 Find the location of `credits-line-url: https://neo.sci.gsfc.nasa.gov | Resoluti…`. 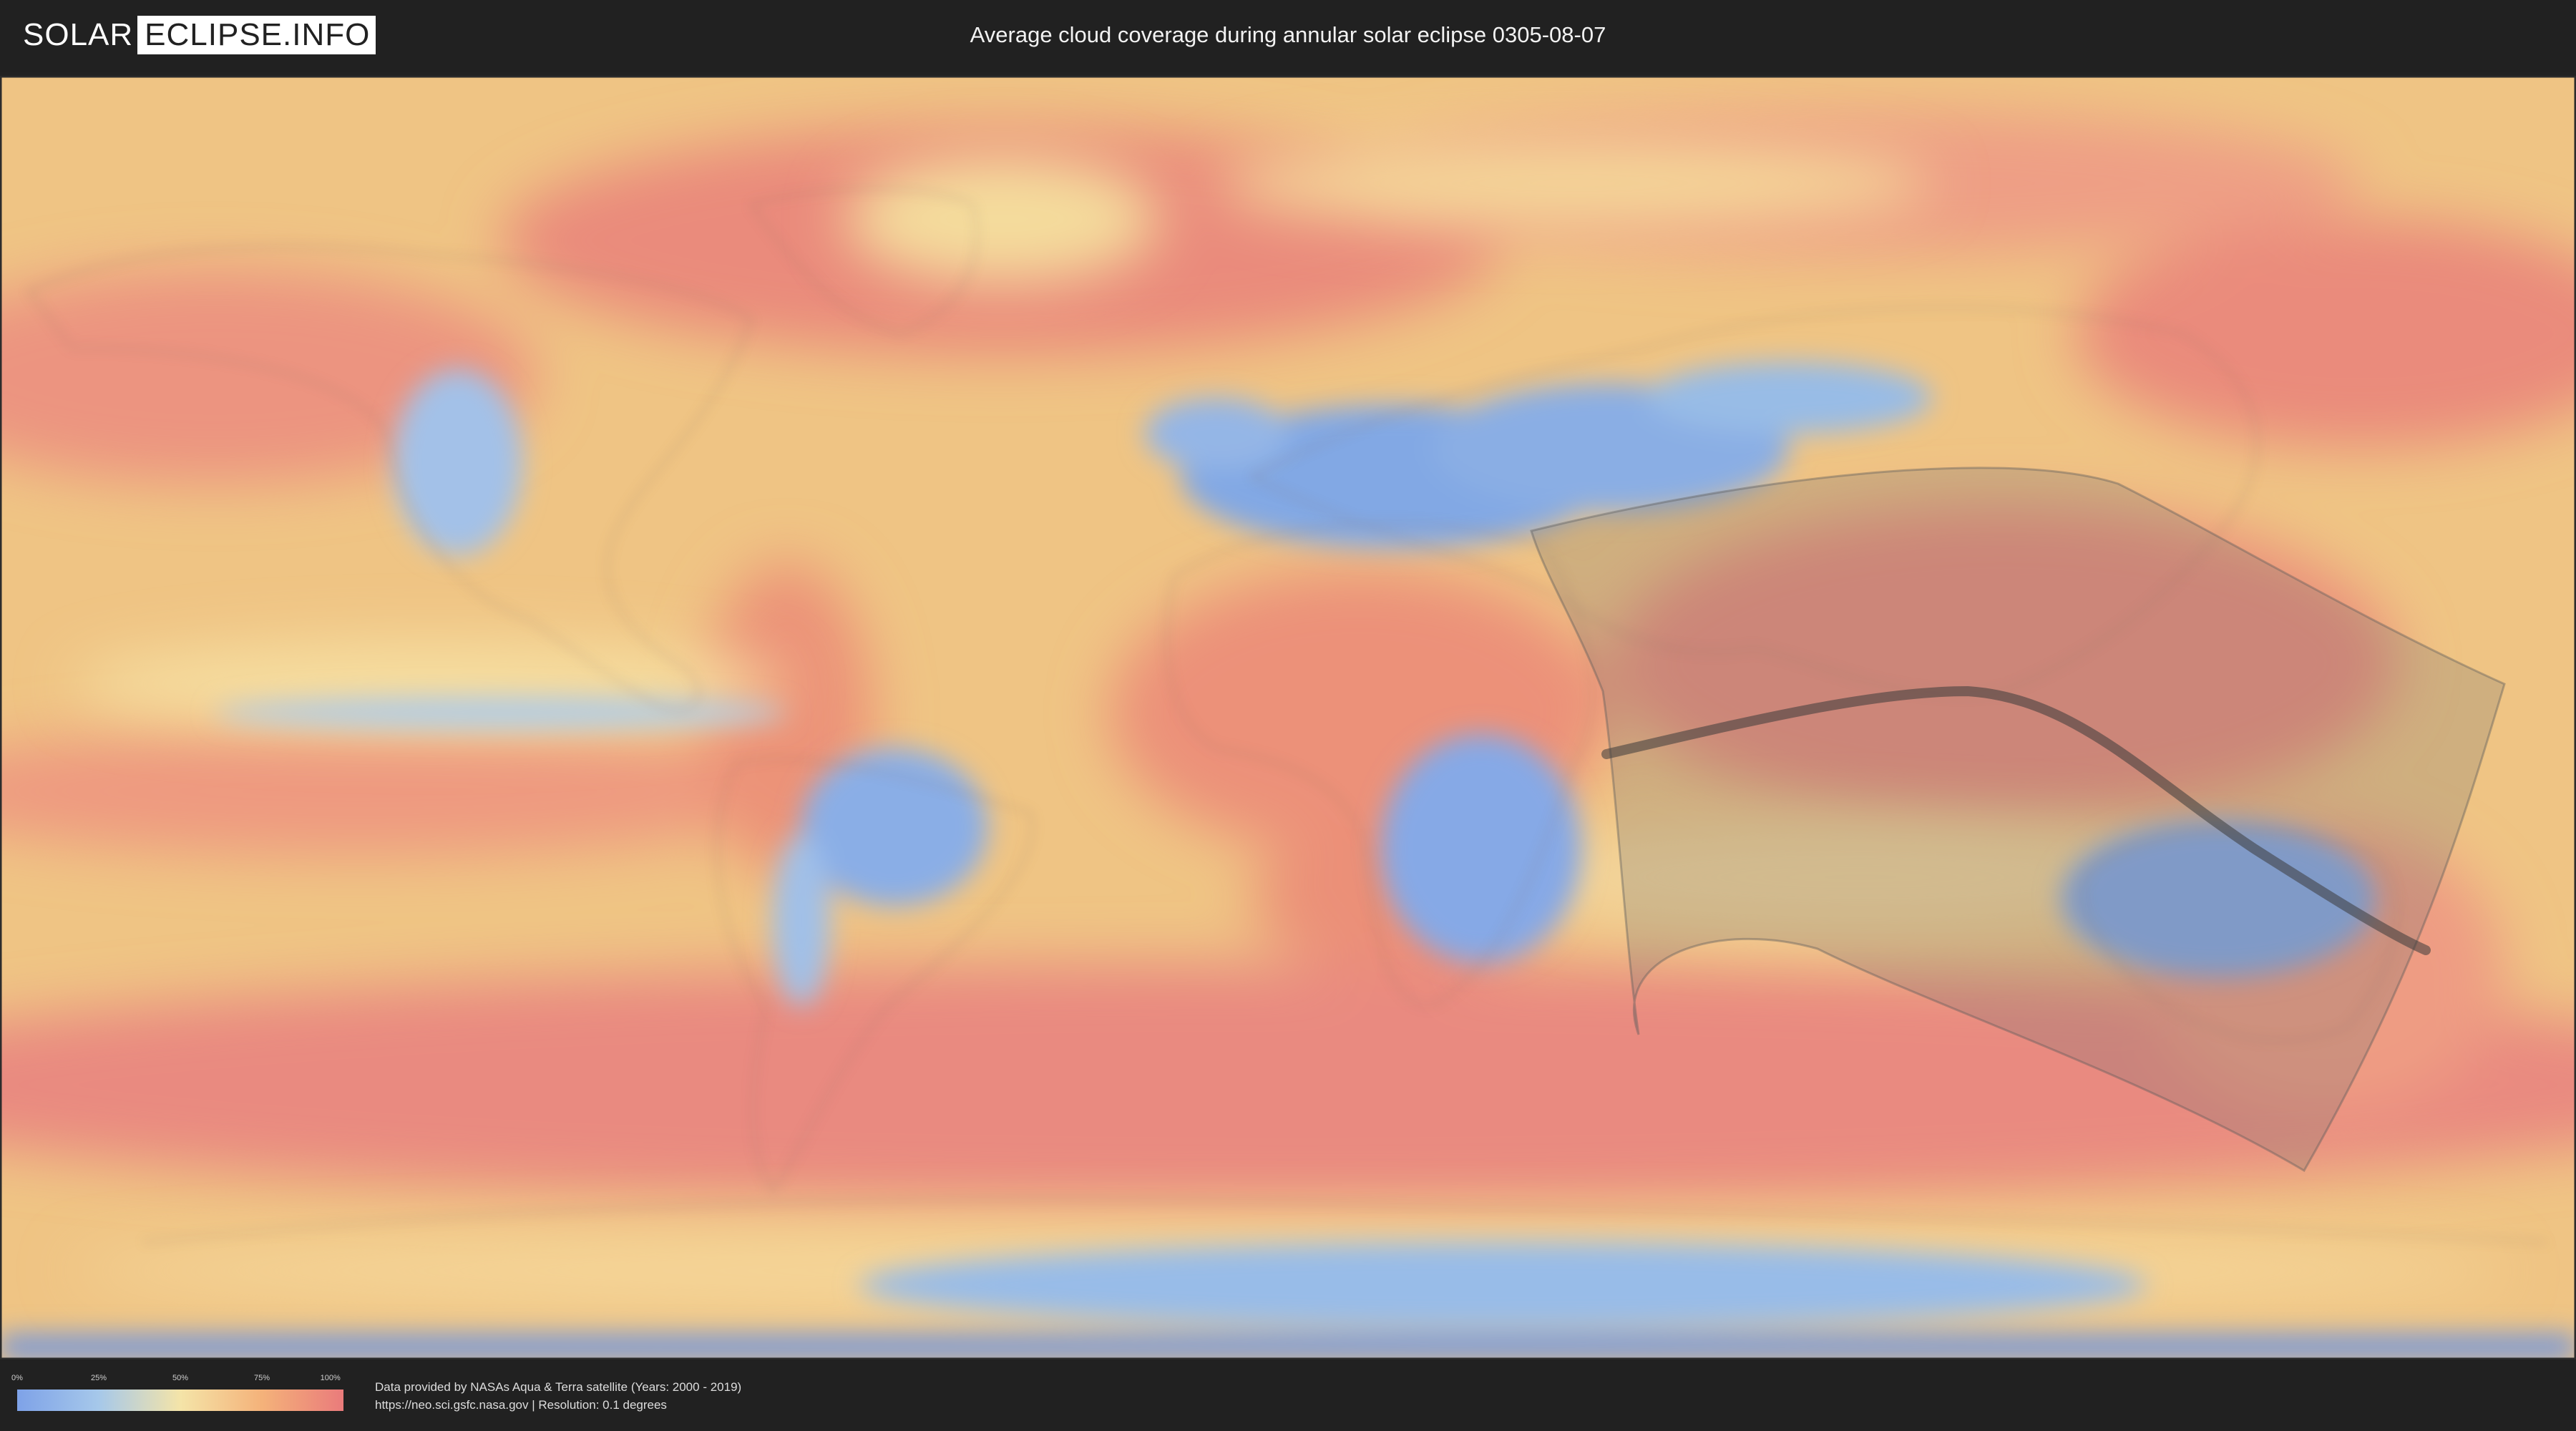

credits-line-url: https://neo.sci.gsfc.nasa.gov | Resoluti… is located at coordinates (521, 1405).